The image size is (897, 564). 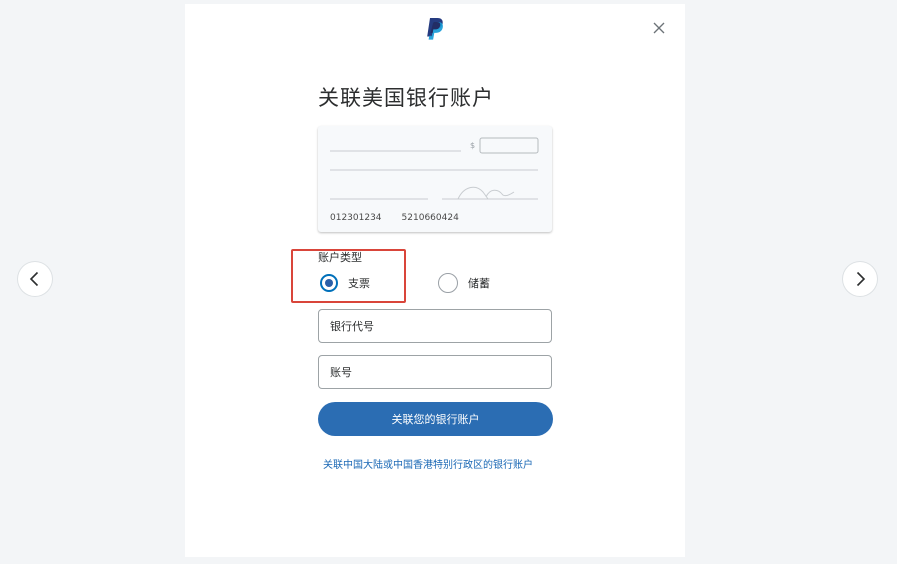 I want to click on radio-checking: 支票, so click(x=345, y=283).